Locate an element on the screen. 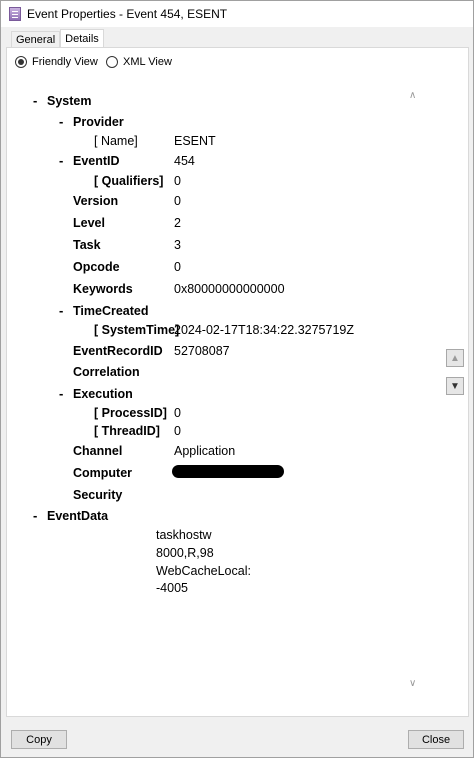 Image resolution: width=474 pixels, height=758 pixels. eventid-node: EventID is located at coordinates (96, 161).